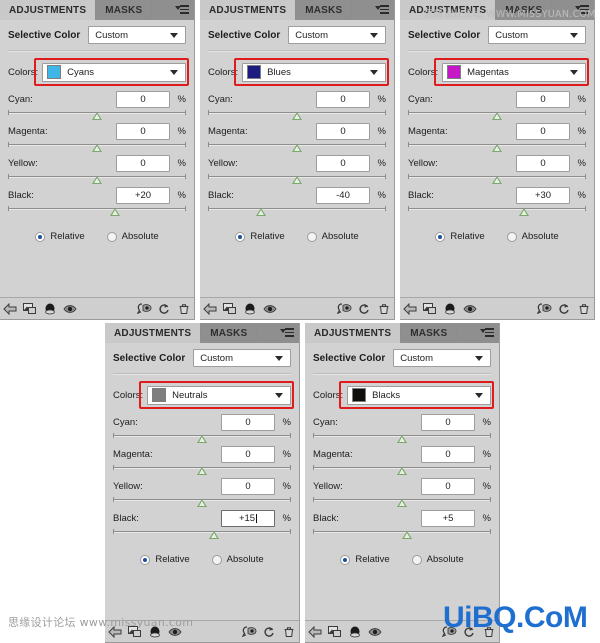  Describe the element at coordinates (143, 195) in the screenshot. I see `slider-value-input-black: +20` at that location.